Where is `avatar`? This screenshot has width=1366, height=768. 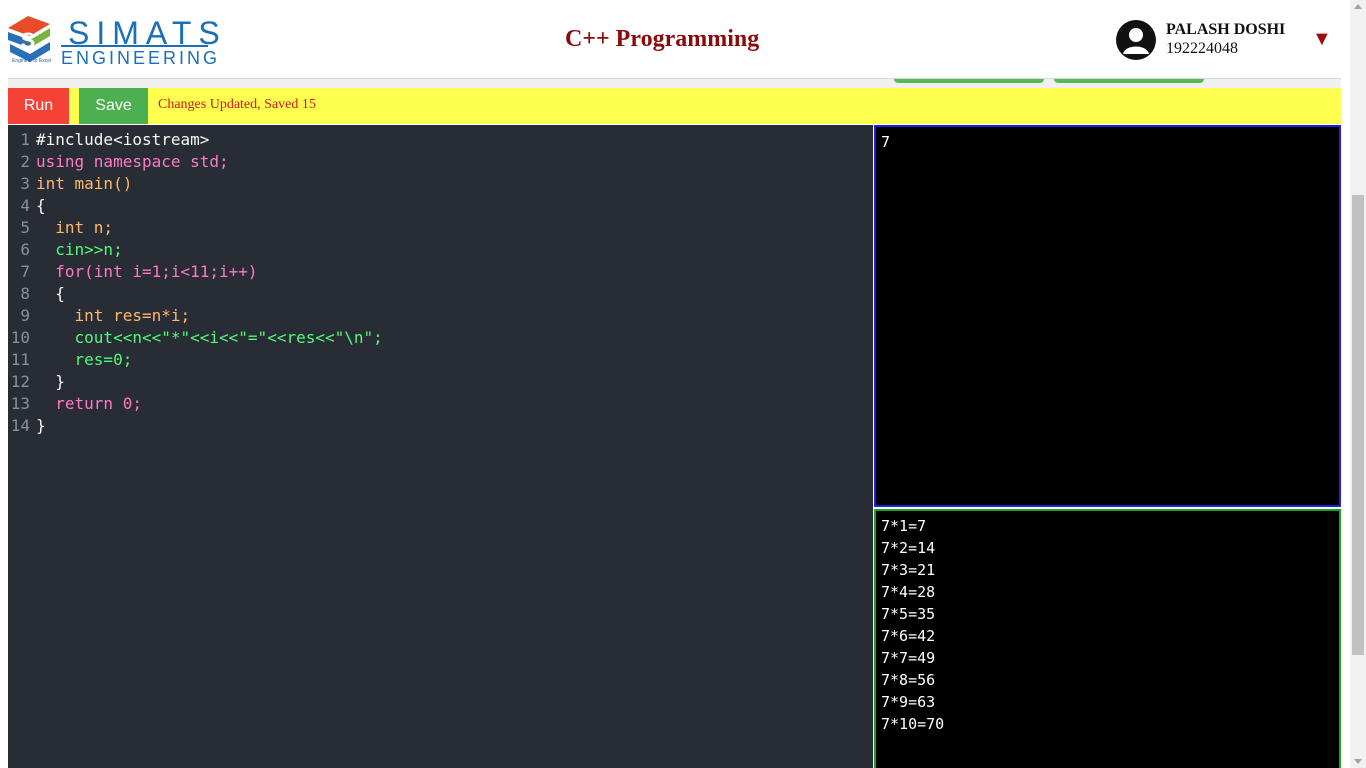
avatar is located at coordinates (1136, 40).